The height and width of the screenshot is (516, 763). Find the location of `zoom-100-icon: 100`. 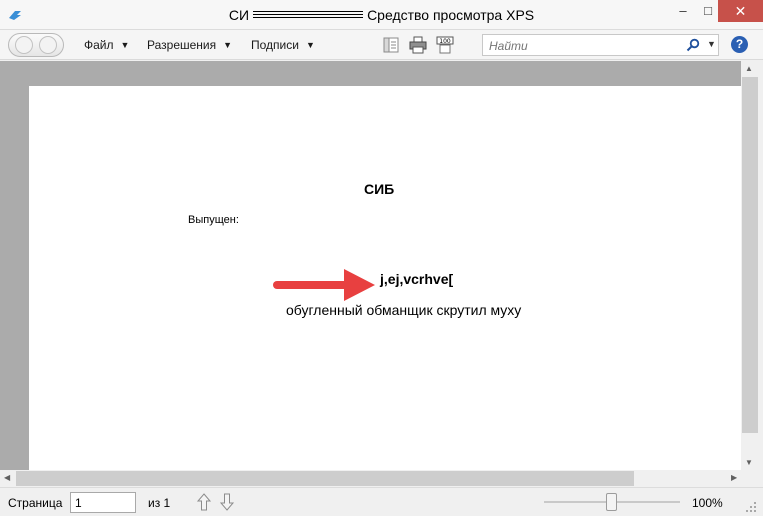

zoom-100-icon: 100 is located at coordinates (445, 45).